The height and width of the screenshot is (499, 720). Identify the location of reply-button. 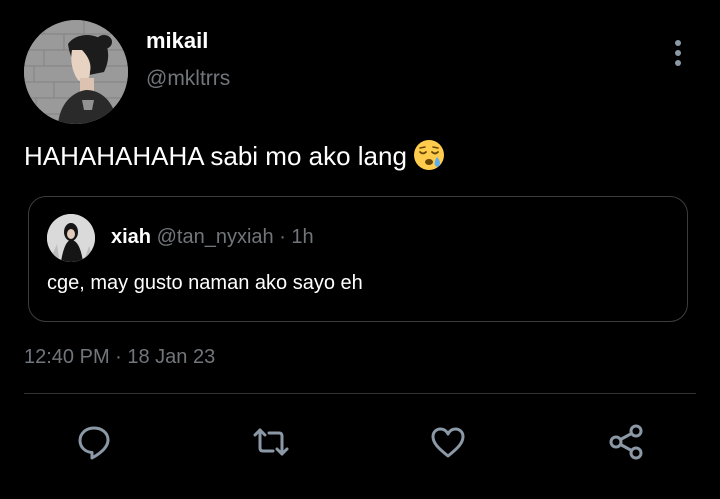
(94, 442).